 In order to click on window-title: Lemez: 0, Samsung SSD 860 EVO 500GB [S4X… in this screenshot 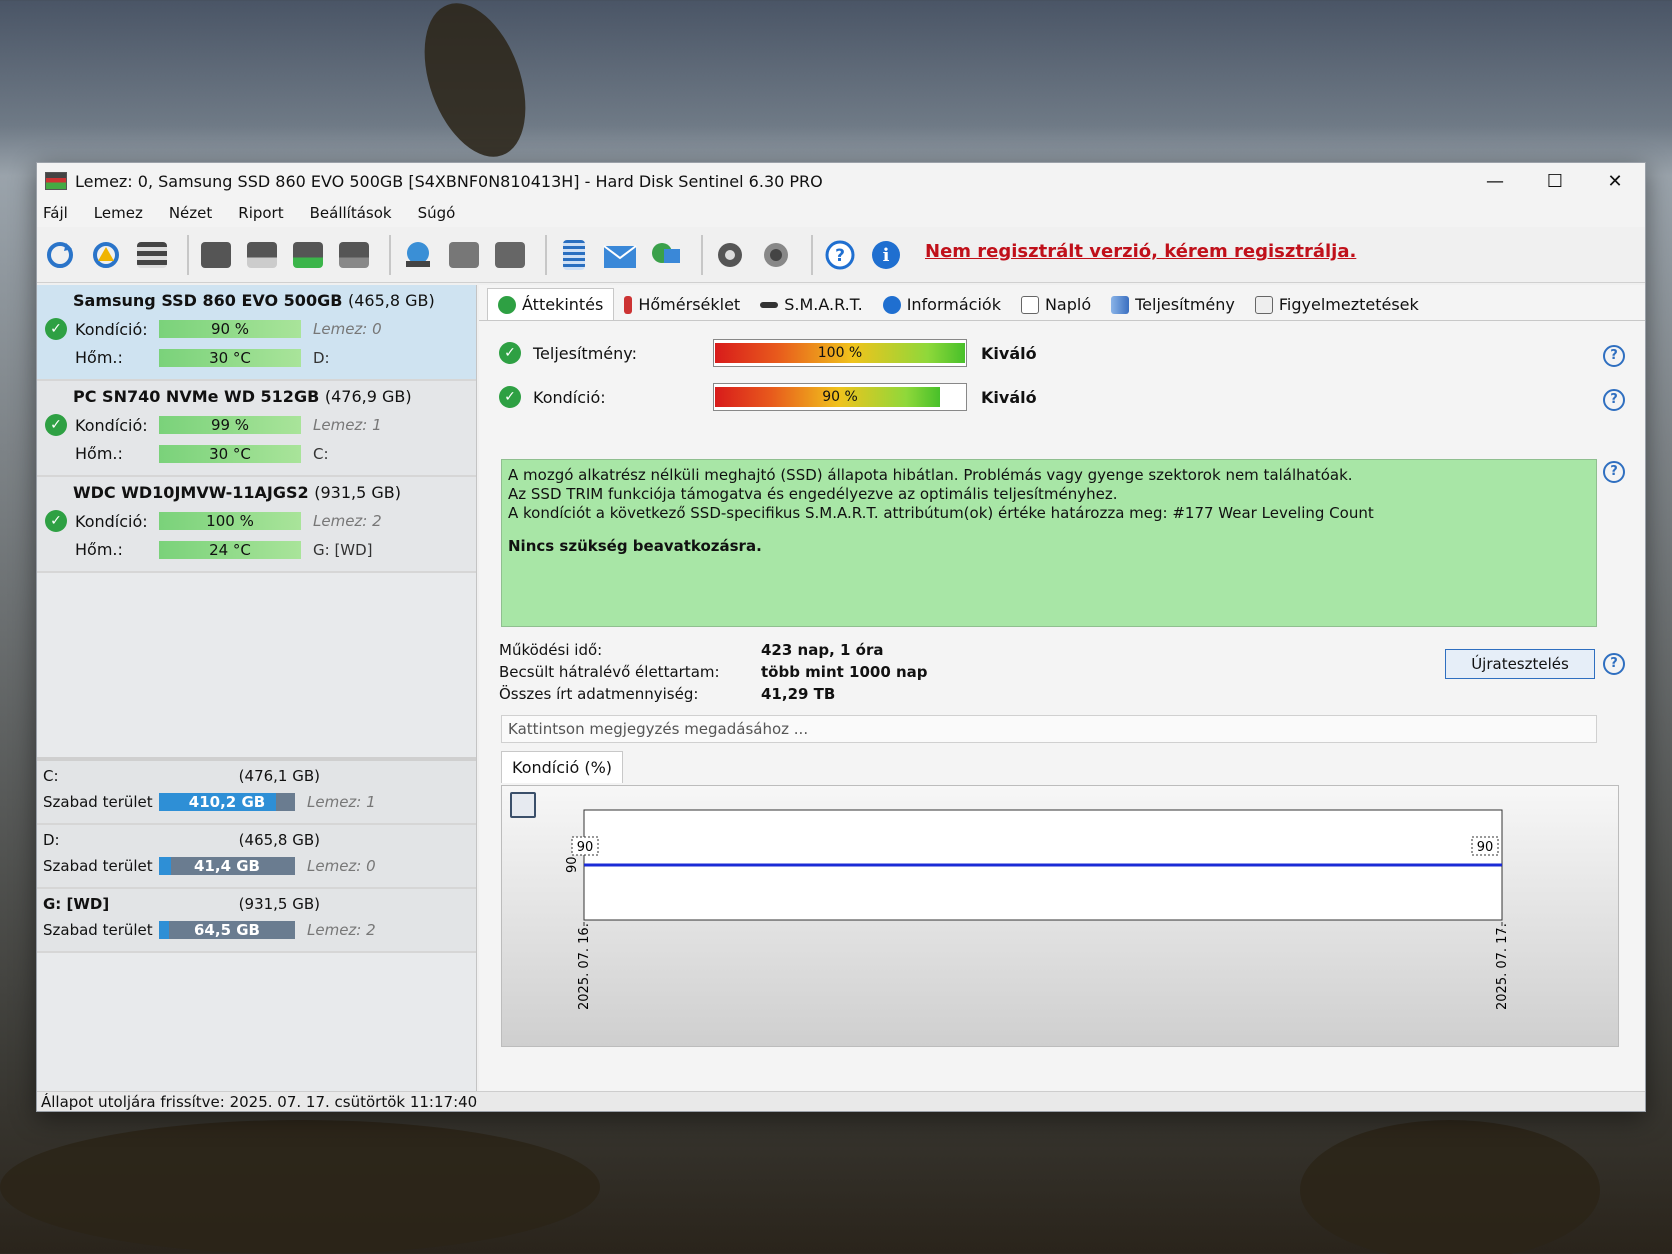, I will do `click(449, 181)`.